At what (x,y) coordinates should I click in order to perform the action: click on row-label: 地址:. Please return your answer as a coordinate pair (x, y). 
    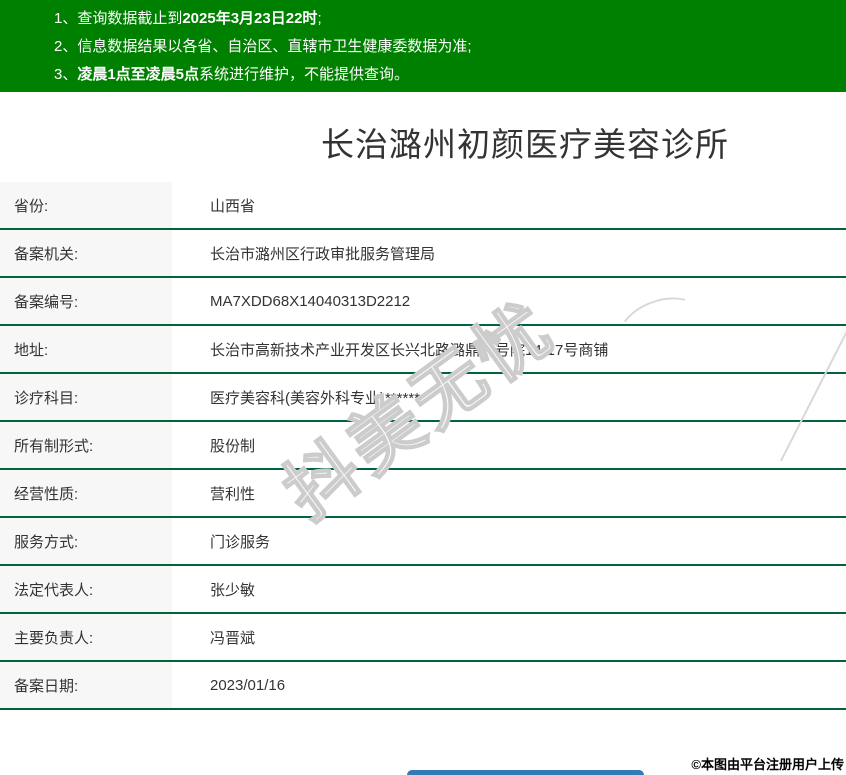
    Looking at the image, I should click on (86, 349).